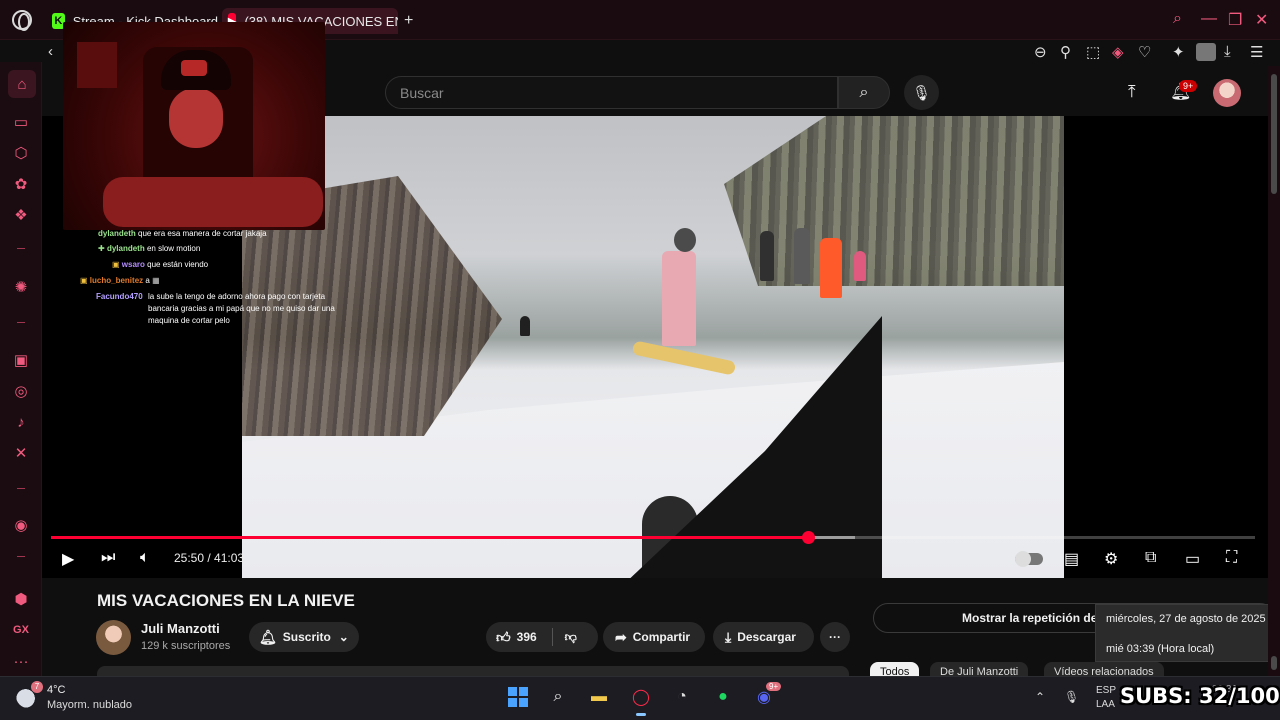 The width and height of the screenshot is (1280, 720). Describe the element at coordinates (767, 256) in the screenshot. I see `scene-skier` at that location.